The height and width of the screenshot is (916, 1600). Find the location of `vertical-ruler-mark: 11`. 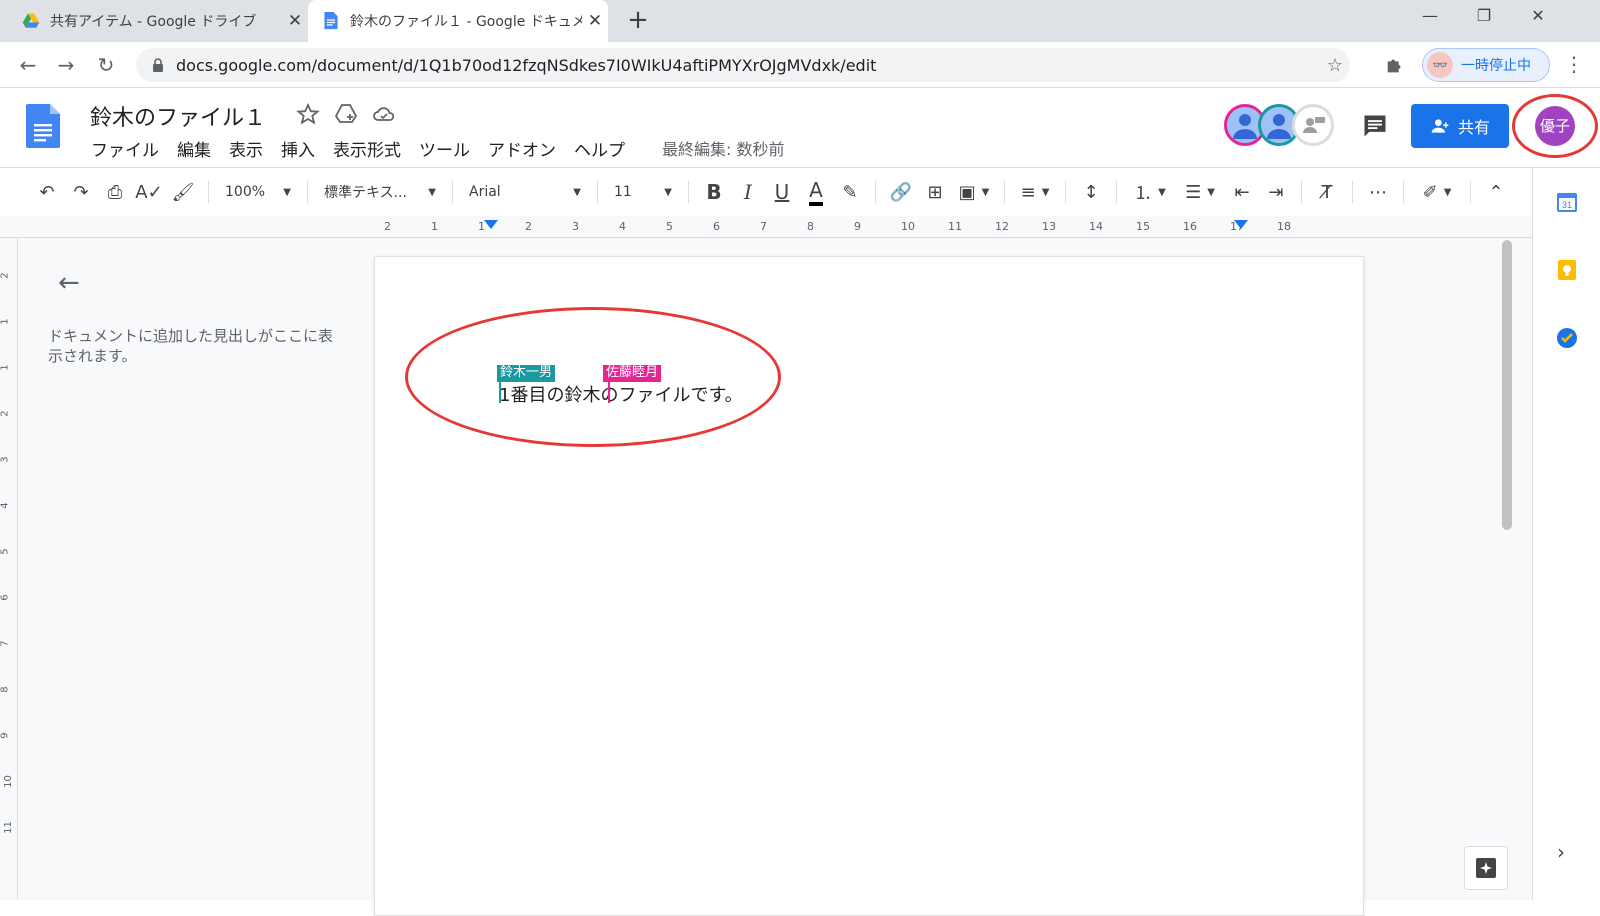

vertical-ruler-mark: 11 is located at coordinates (8, 827).